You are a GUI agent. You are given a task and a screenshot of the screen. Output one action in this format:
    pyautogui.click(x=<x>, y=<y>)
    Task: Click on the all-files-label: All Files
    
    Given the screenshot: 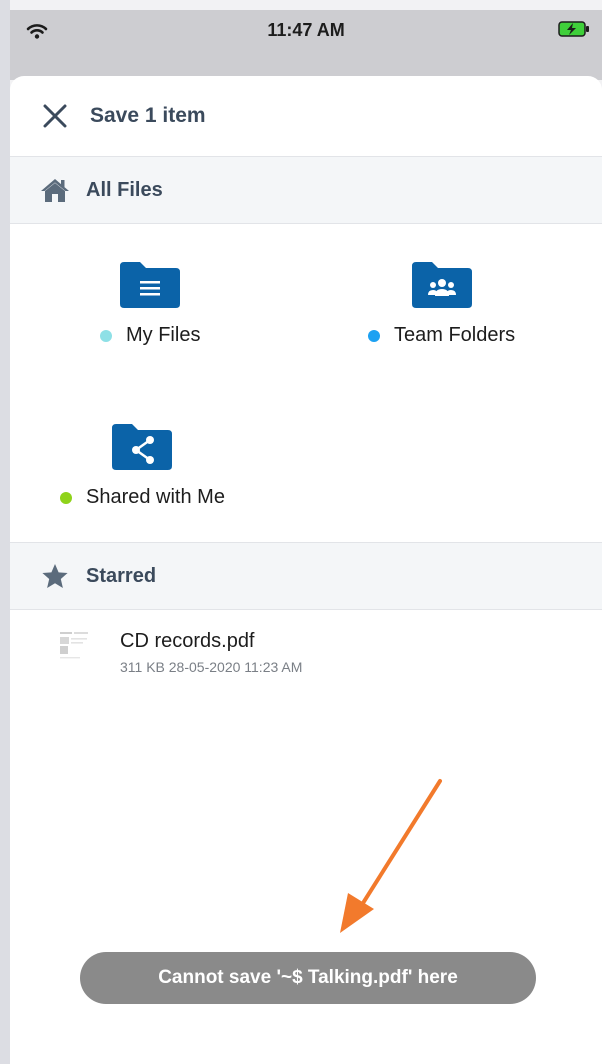 What is the action you would take?
    pyautogui.click(x=124, y=189)
    